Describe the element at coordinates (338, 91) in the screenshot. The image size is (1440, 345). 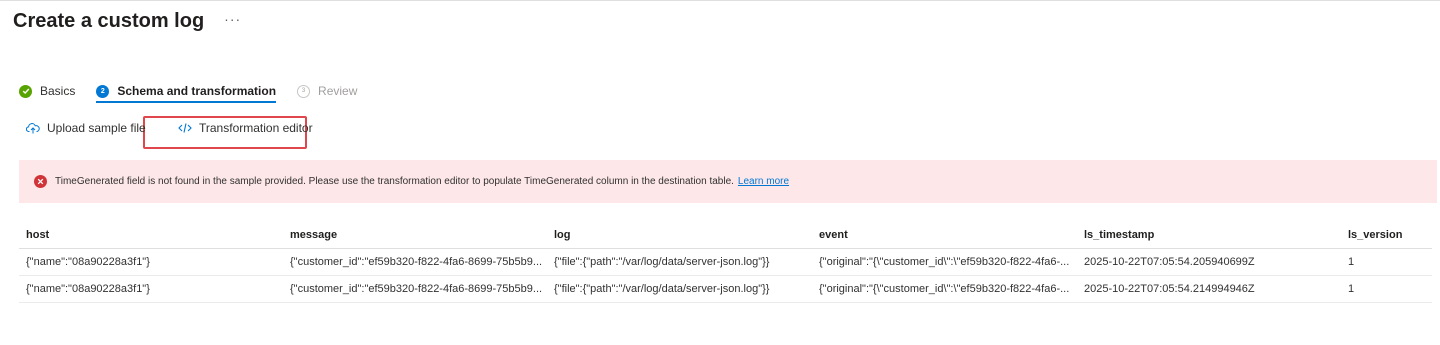
I see `tab-label: Review` at that location.